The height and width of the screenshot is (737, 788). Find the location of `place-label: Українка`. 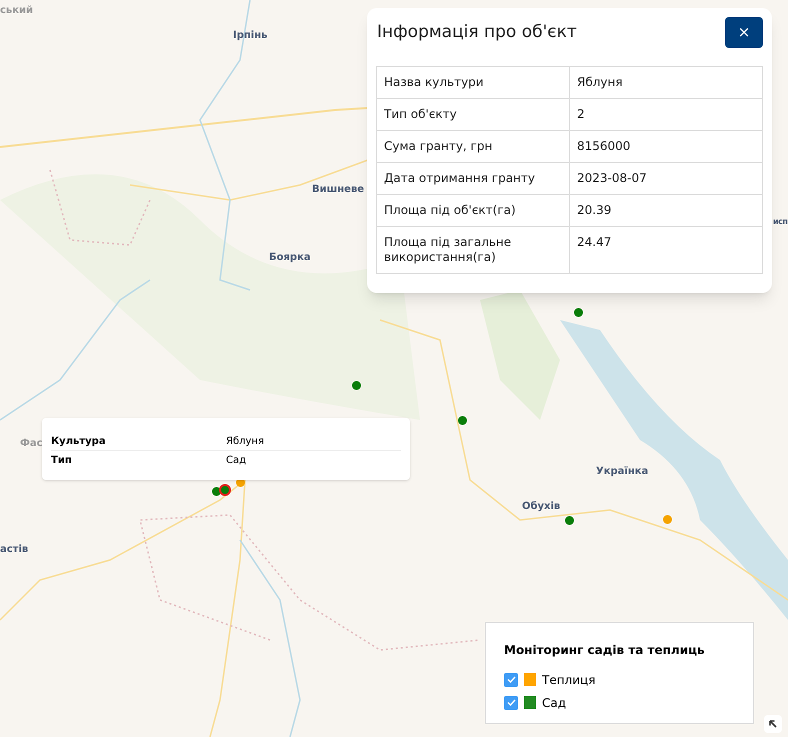

place-label: Українка is located at coordinates (622, 472).